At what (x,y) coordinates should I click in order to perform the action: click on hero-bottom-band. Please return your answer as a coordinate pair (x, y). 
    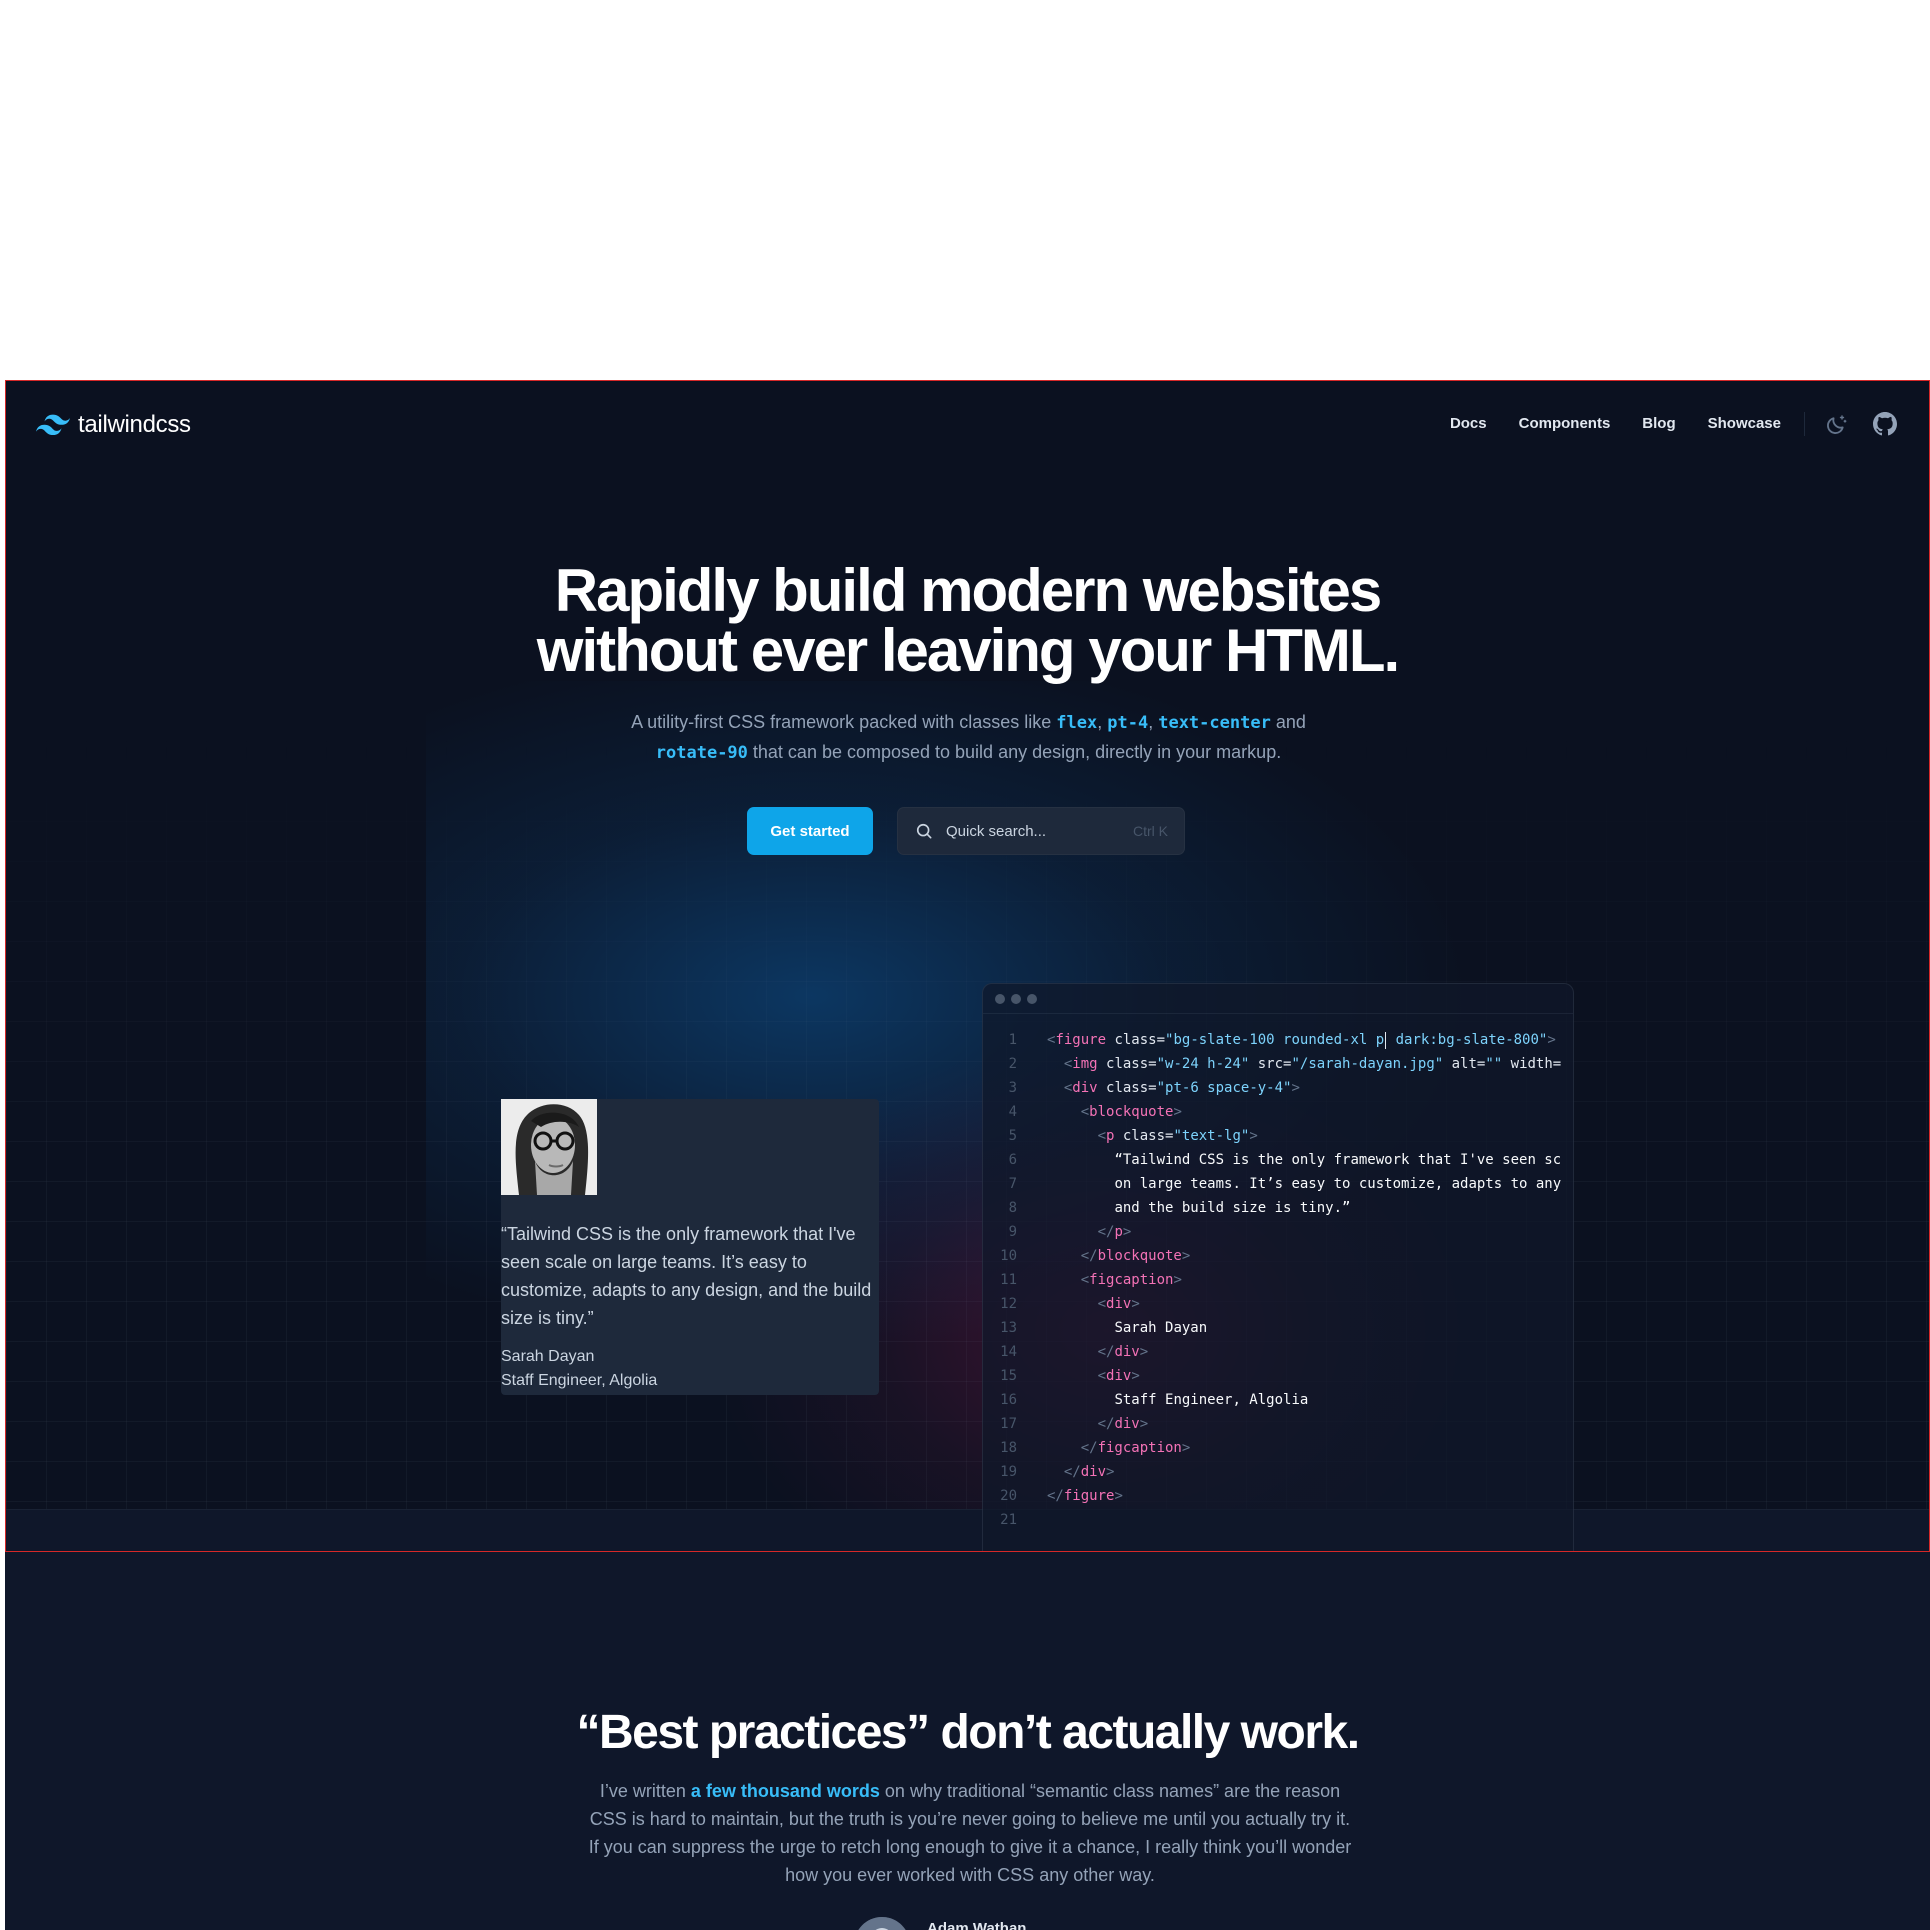
    Looking at the image, I should click on (967, 1530).